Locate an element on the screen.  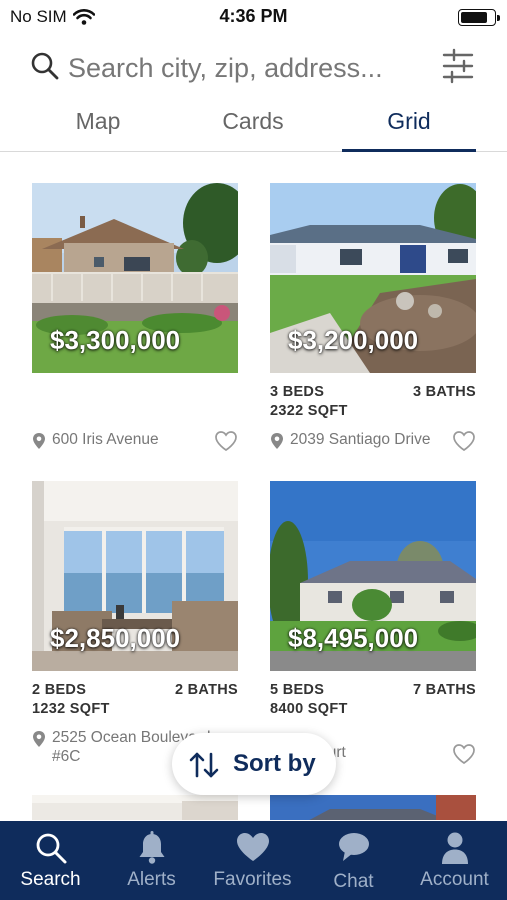
listing-baths: 3 BATHS is located at coordinates (444, 392).